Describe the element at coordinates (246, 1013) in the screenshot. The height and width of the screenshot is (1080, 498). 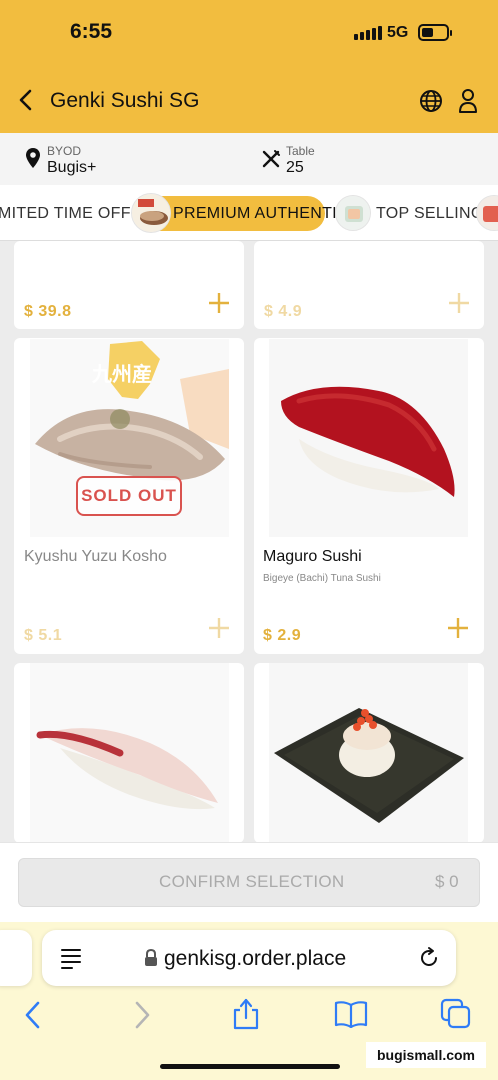
I see `share-icon` at that location.